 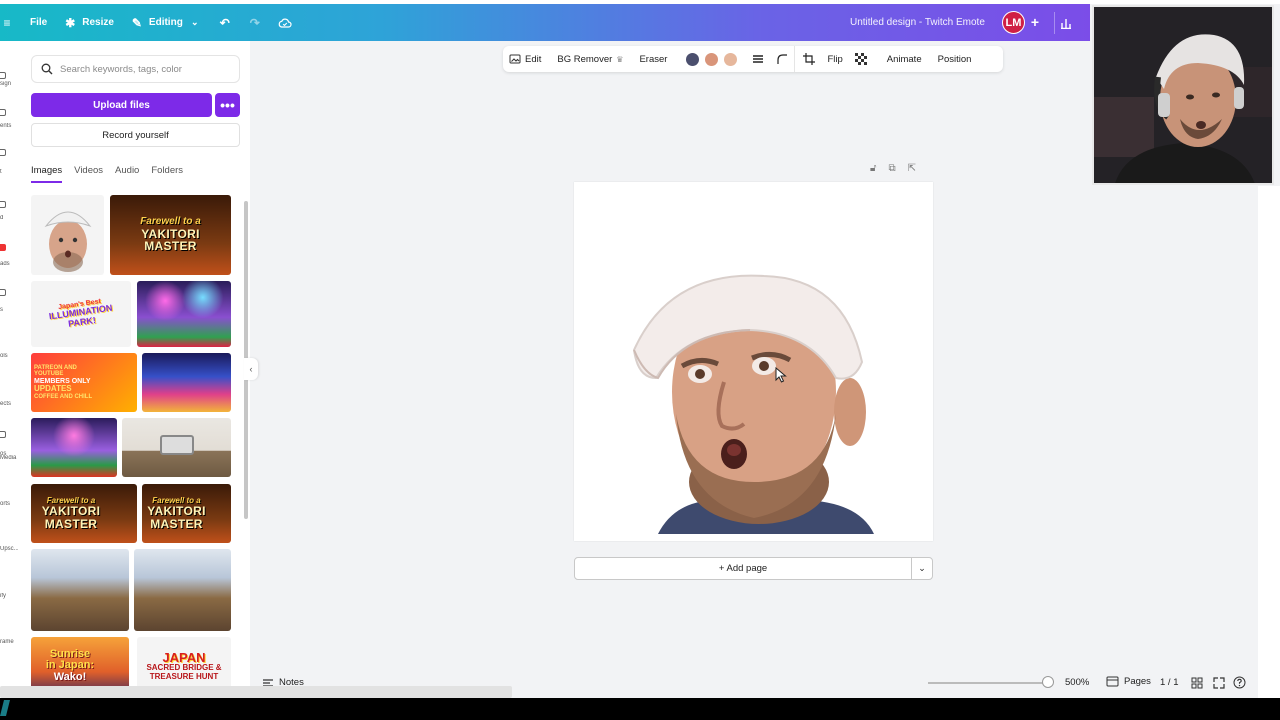 I want to click on zoom-slider-track, so click(x=988, y=683).